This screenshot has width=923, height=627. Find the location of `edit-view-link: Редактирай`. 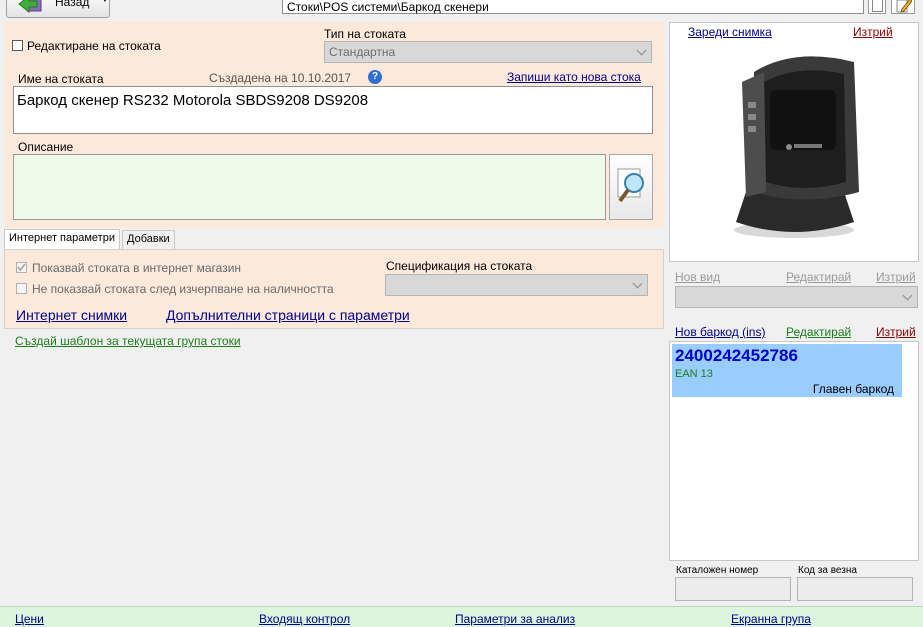

edit-view-link: Редактирай is located at coordinates (818, 277).